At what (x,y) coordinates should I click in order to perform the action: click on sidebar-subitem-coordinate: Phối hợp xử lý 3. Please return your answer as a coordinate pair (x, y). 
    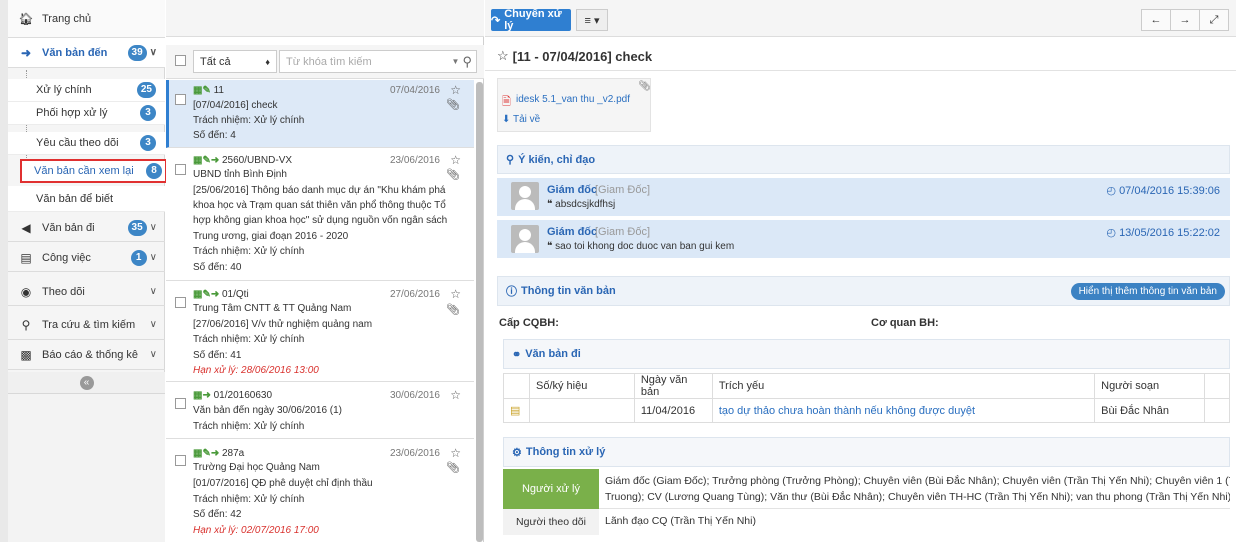
    Looking at the image, I should click on (86, 113).